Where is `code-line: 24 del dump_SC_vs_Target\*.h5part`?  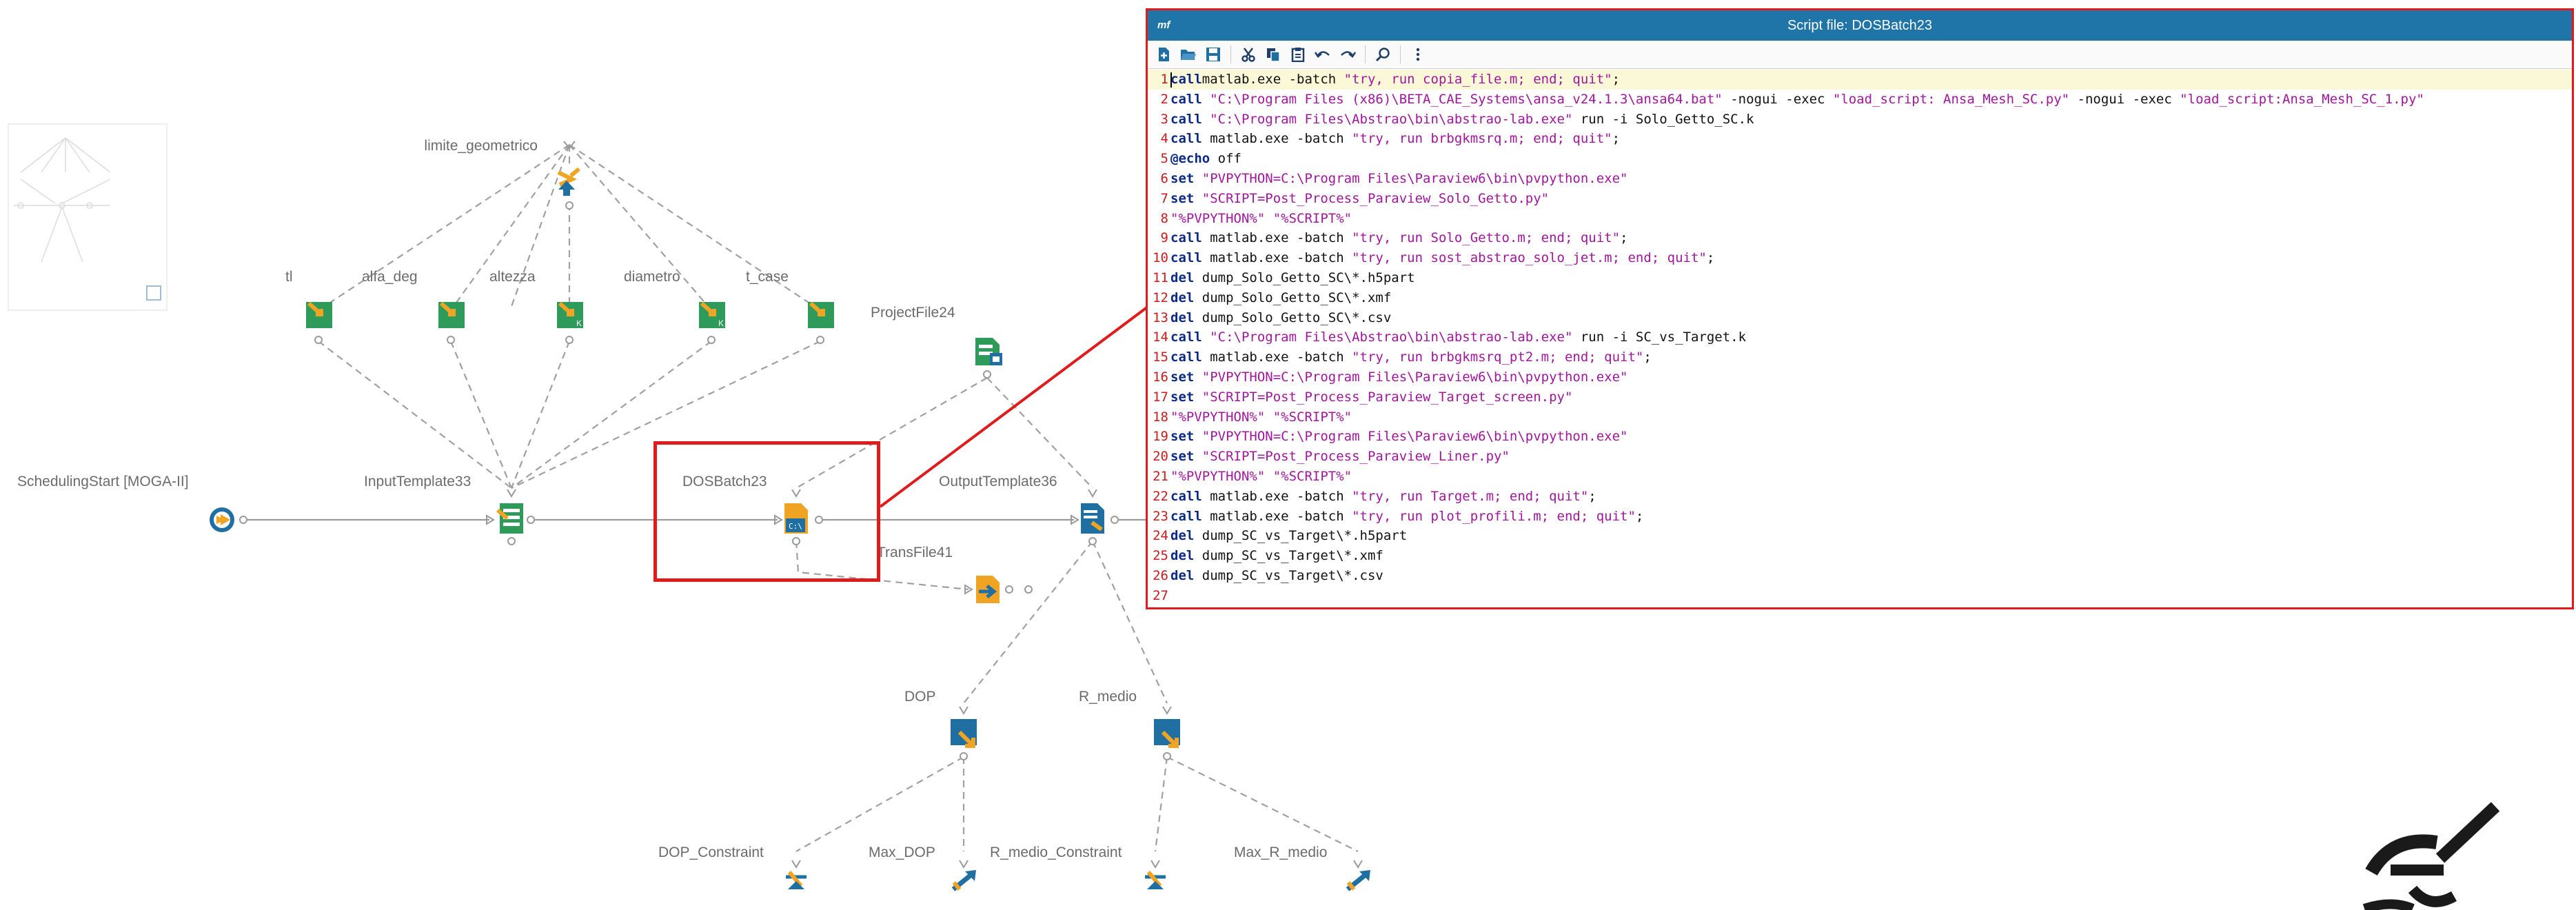
code-line: 24 del dump_SC_vs_Target\*.h5part is located at coordinates (1860, 536).